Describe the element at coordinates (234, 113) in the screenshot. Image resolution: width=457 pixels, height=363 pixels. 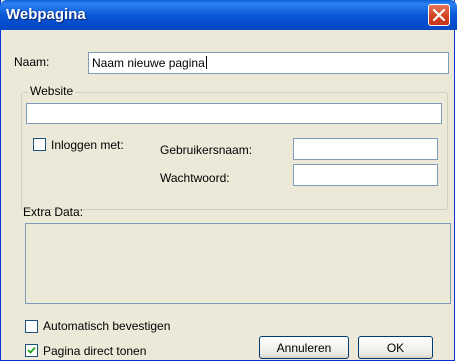
I see `website-input` at that location.